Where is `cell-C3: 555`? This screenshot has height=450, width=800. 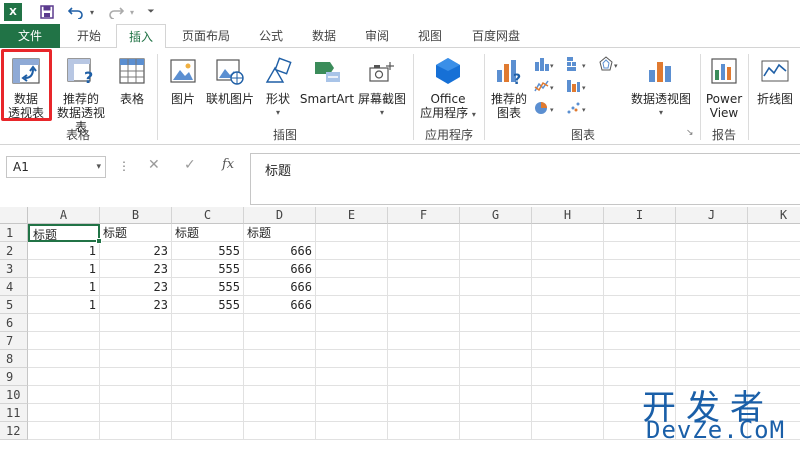
cell-C3: 555 is located at coordinates (208, 269).